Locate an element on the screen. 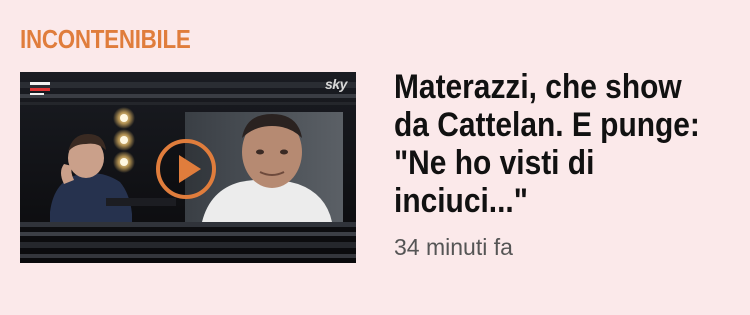 The height and width of the screenshot is (315, 750). article-timestamp: 34 minuti fa is located at coordinates (453, 247).